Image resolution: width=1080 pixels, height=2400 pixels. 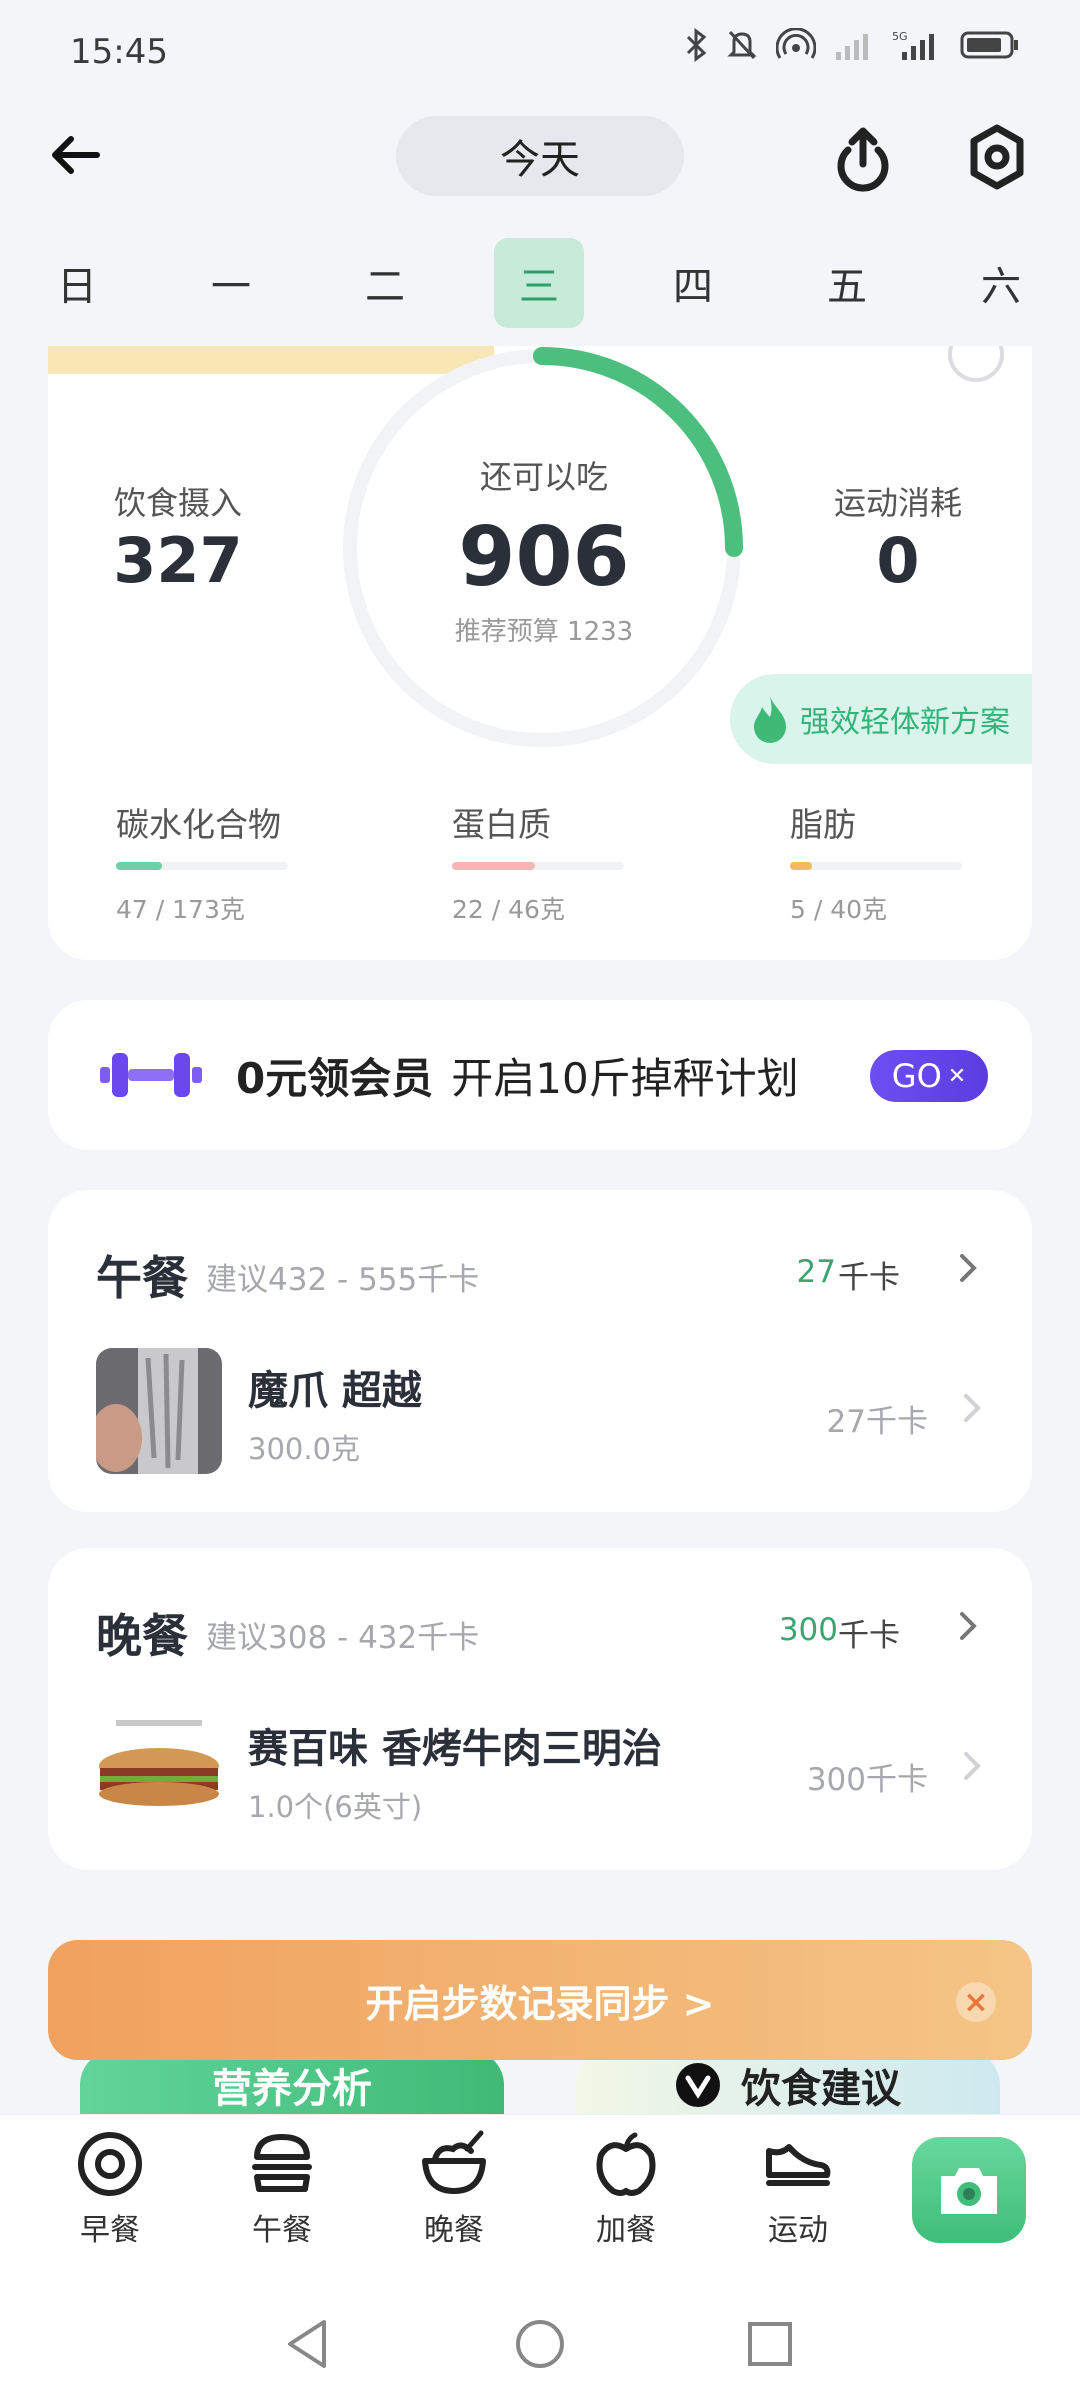 I want to click on macro-protein-value: 22 / 46克, so click(x=508, y=909).